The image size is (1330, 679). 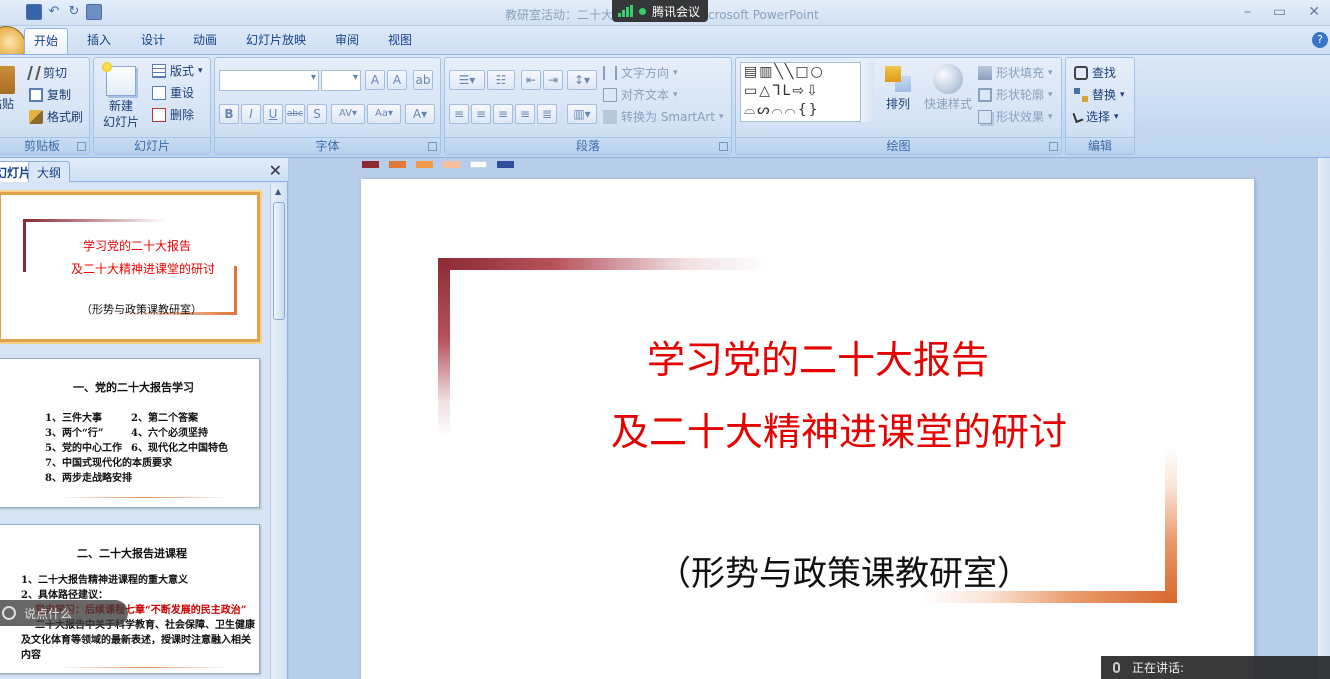 I want to click on shape-fill-icon, so click(x=985, y=72).